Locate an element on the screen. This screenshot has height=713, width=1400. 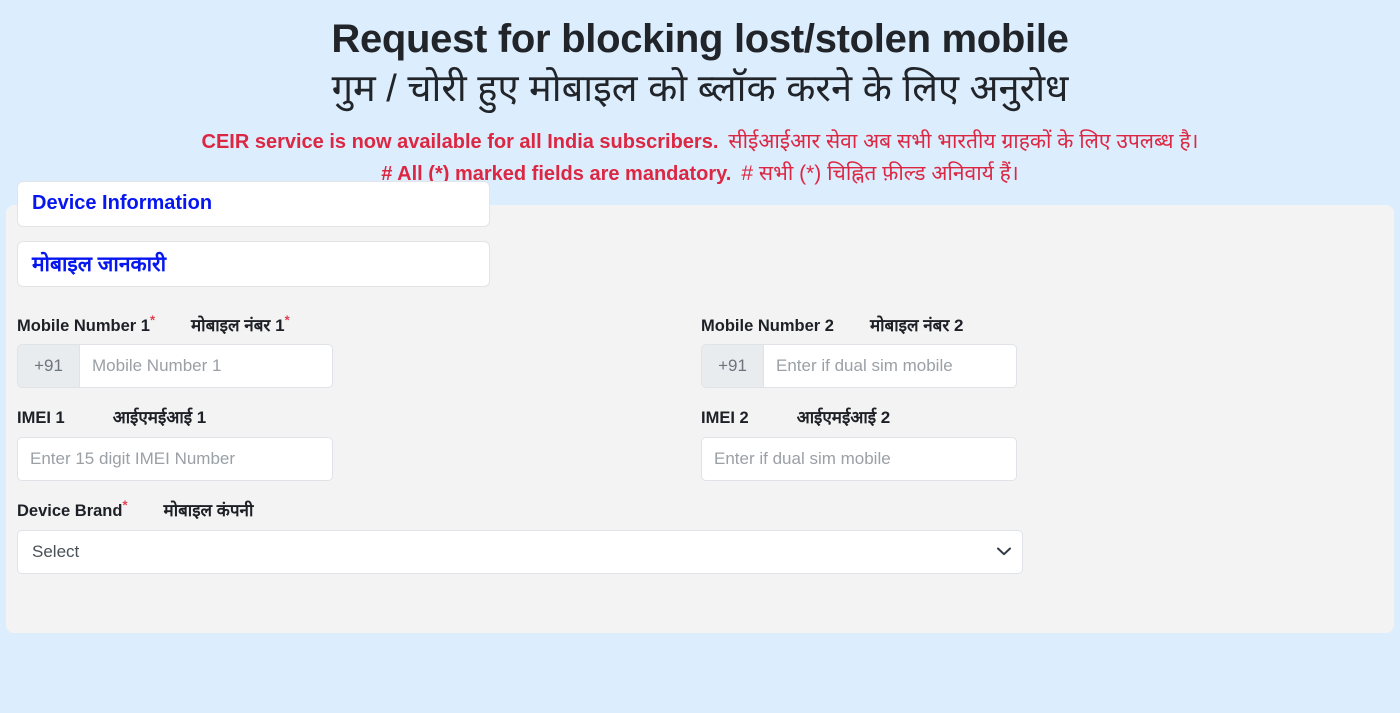
mobile-number-1-input is located at coordinates (206, 366).